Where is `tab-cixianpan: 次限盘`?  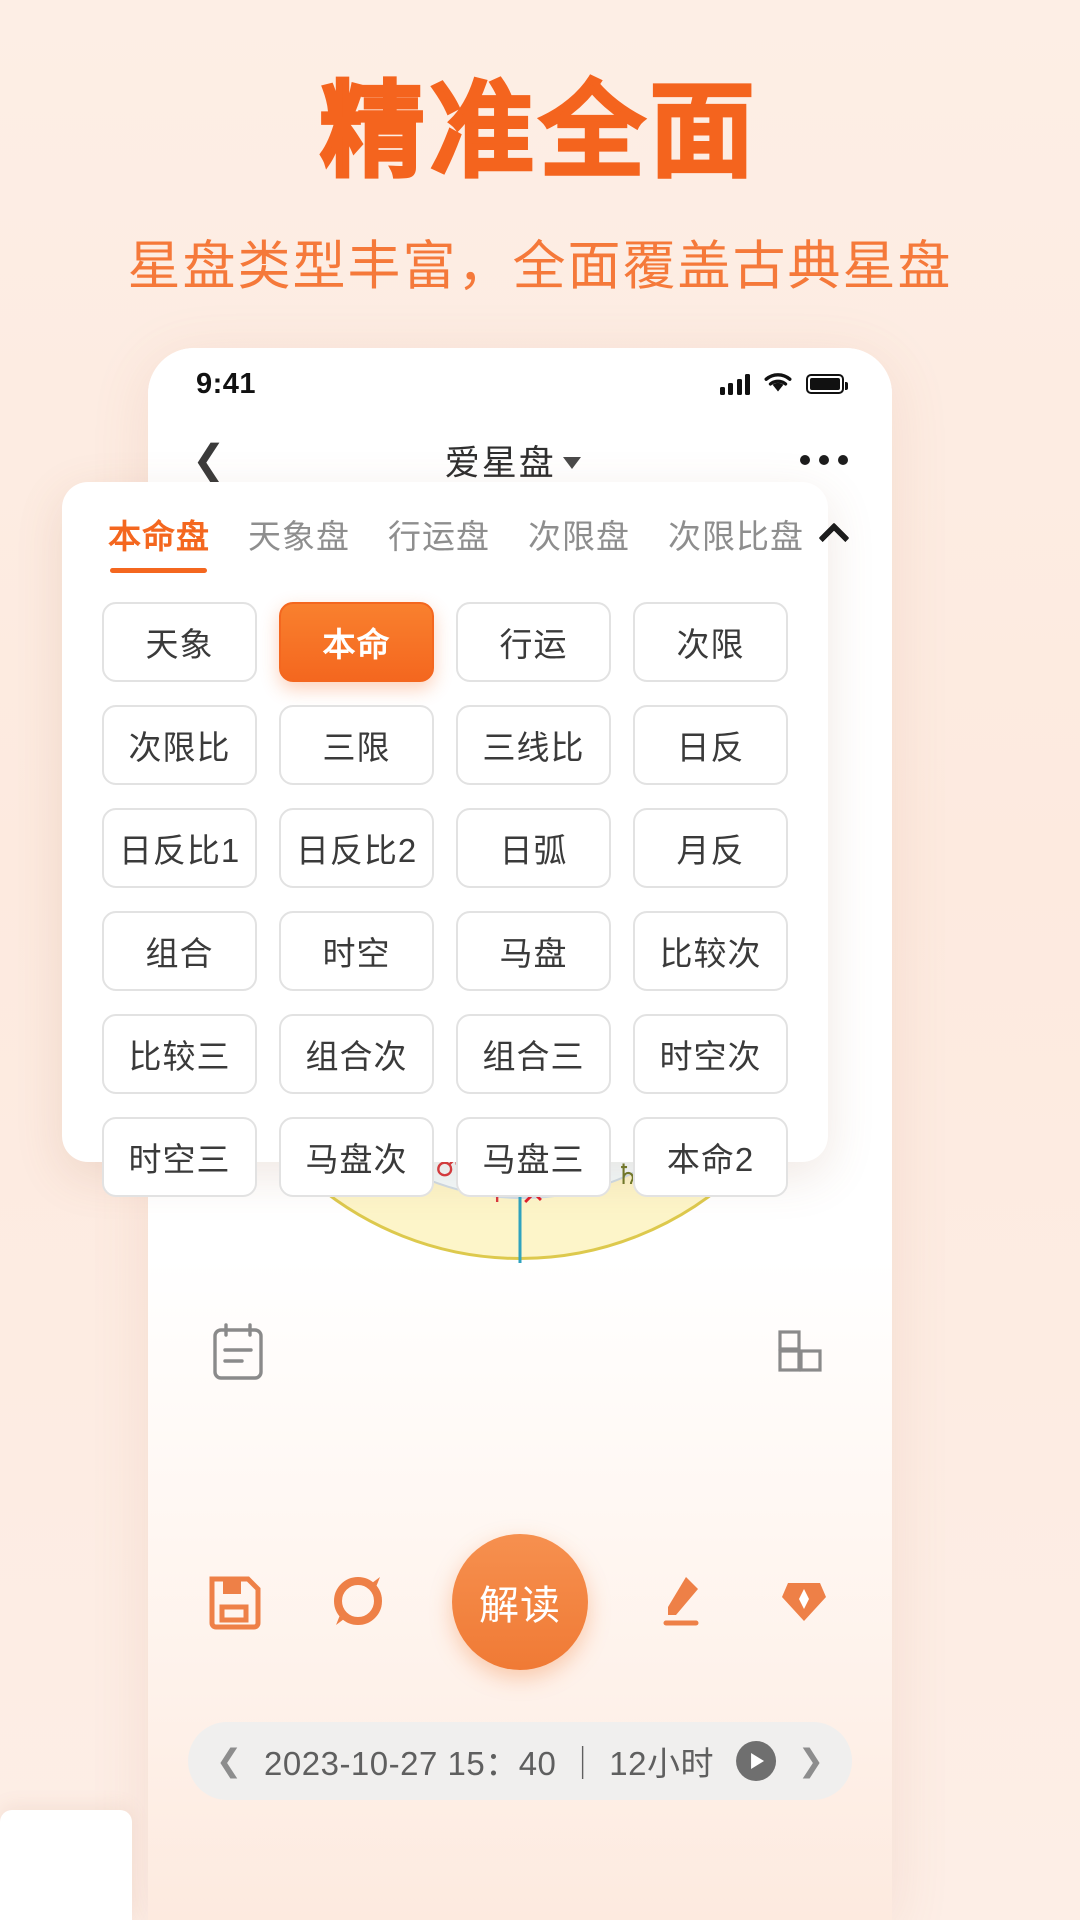 tab-cixianpan: 次限盘 is located at coordinates (579, 534).